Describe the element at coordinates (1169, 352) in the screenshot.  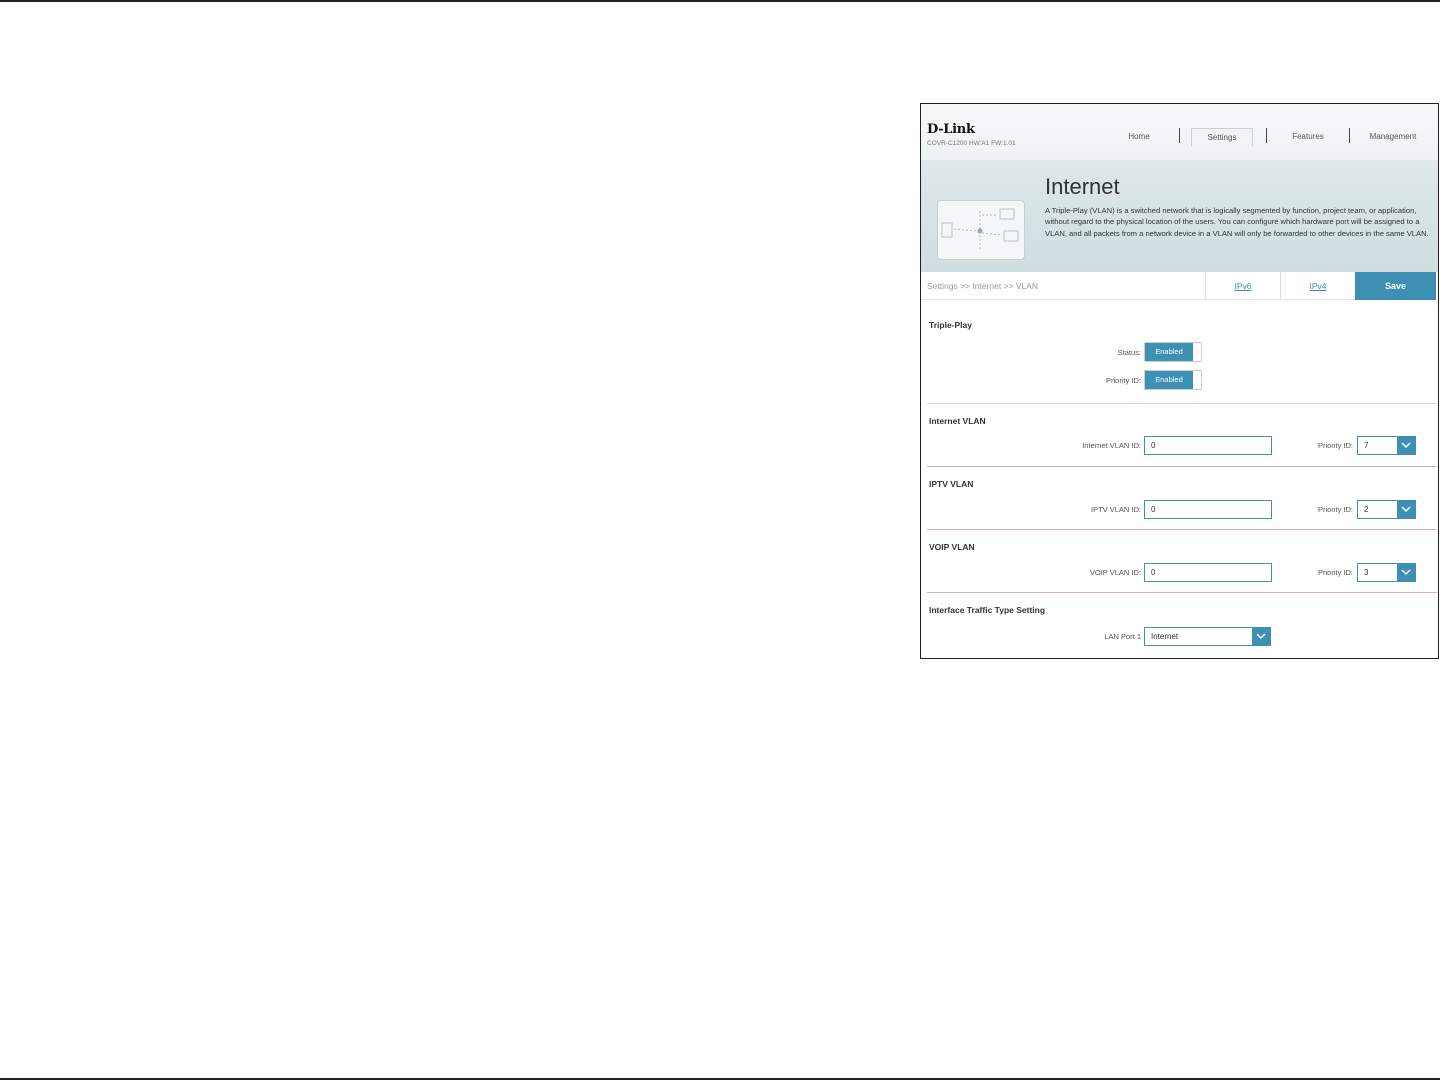
I see `status-toggle-state: Enabled` at that location.